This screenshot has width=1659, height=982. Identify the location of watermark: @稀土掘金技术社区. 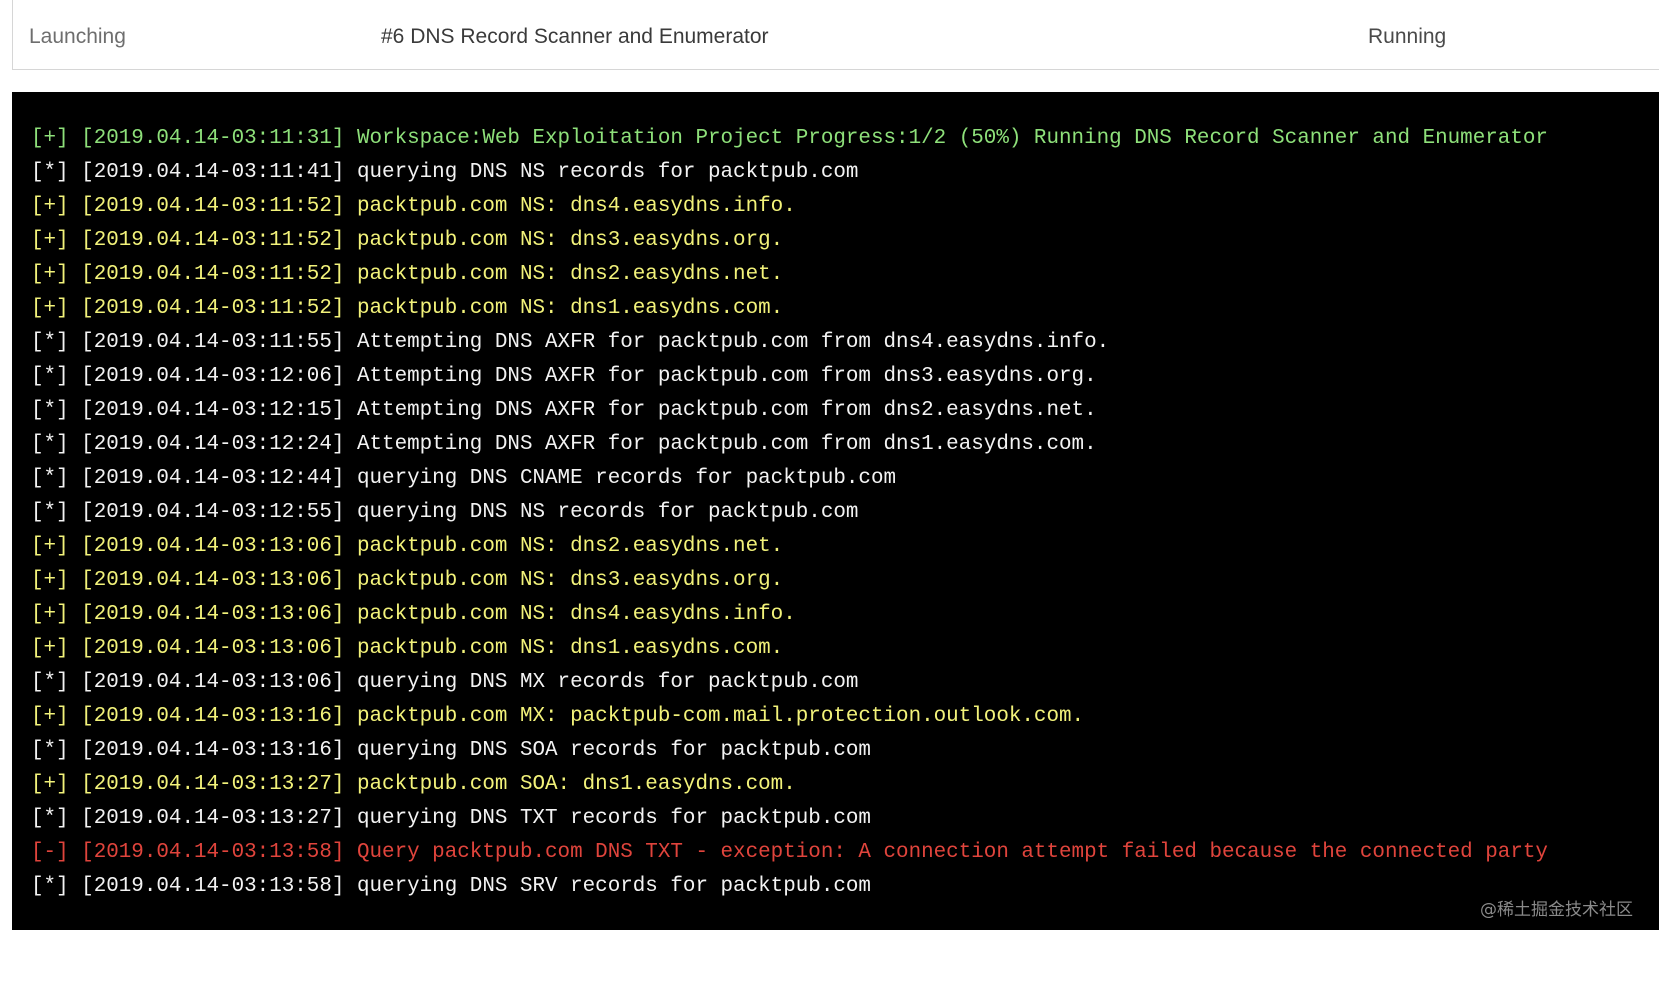
(1556, 910).